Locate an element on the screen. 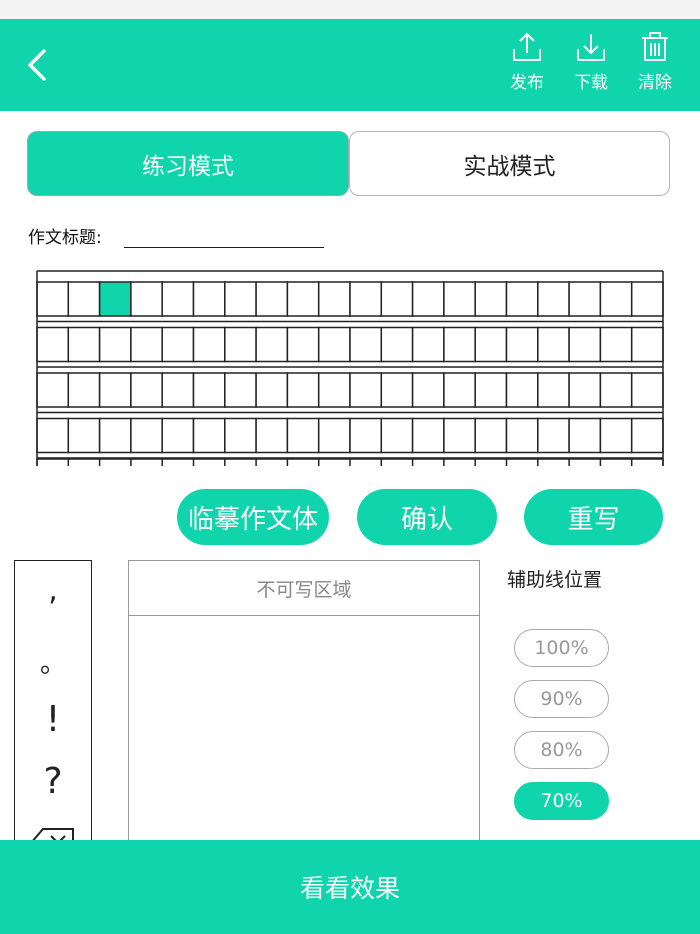 The width and height of the screenshot is (700, 934). download-button: 下载 is located at coordinates (591, 66).